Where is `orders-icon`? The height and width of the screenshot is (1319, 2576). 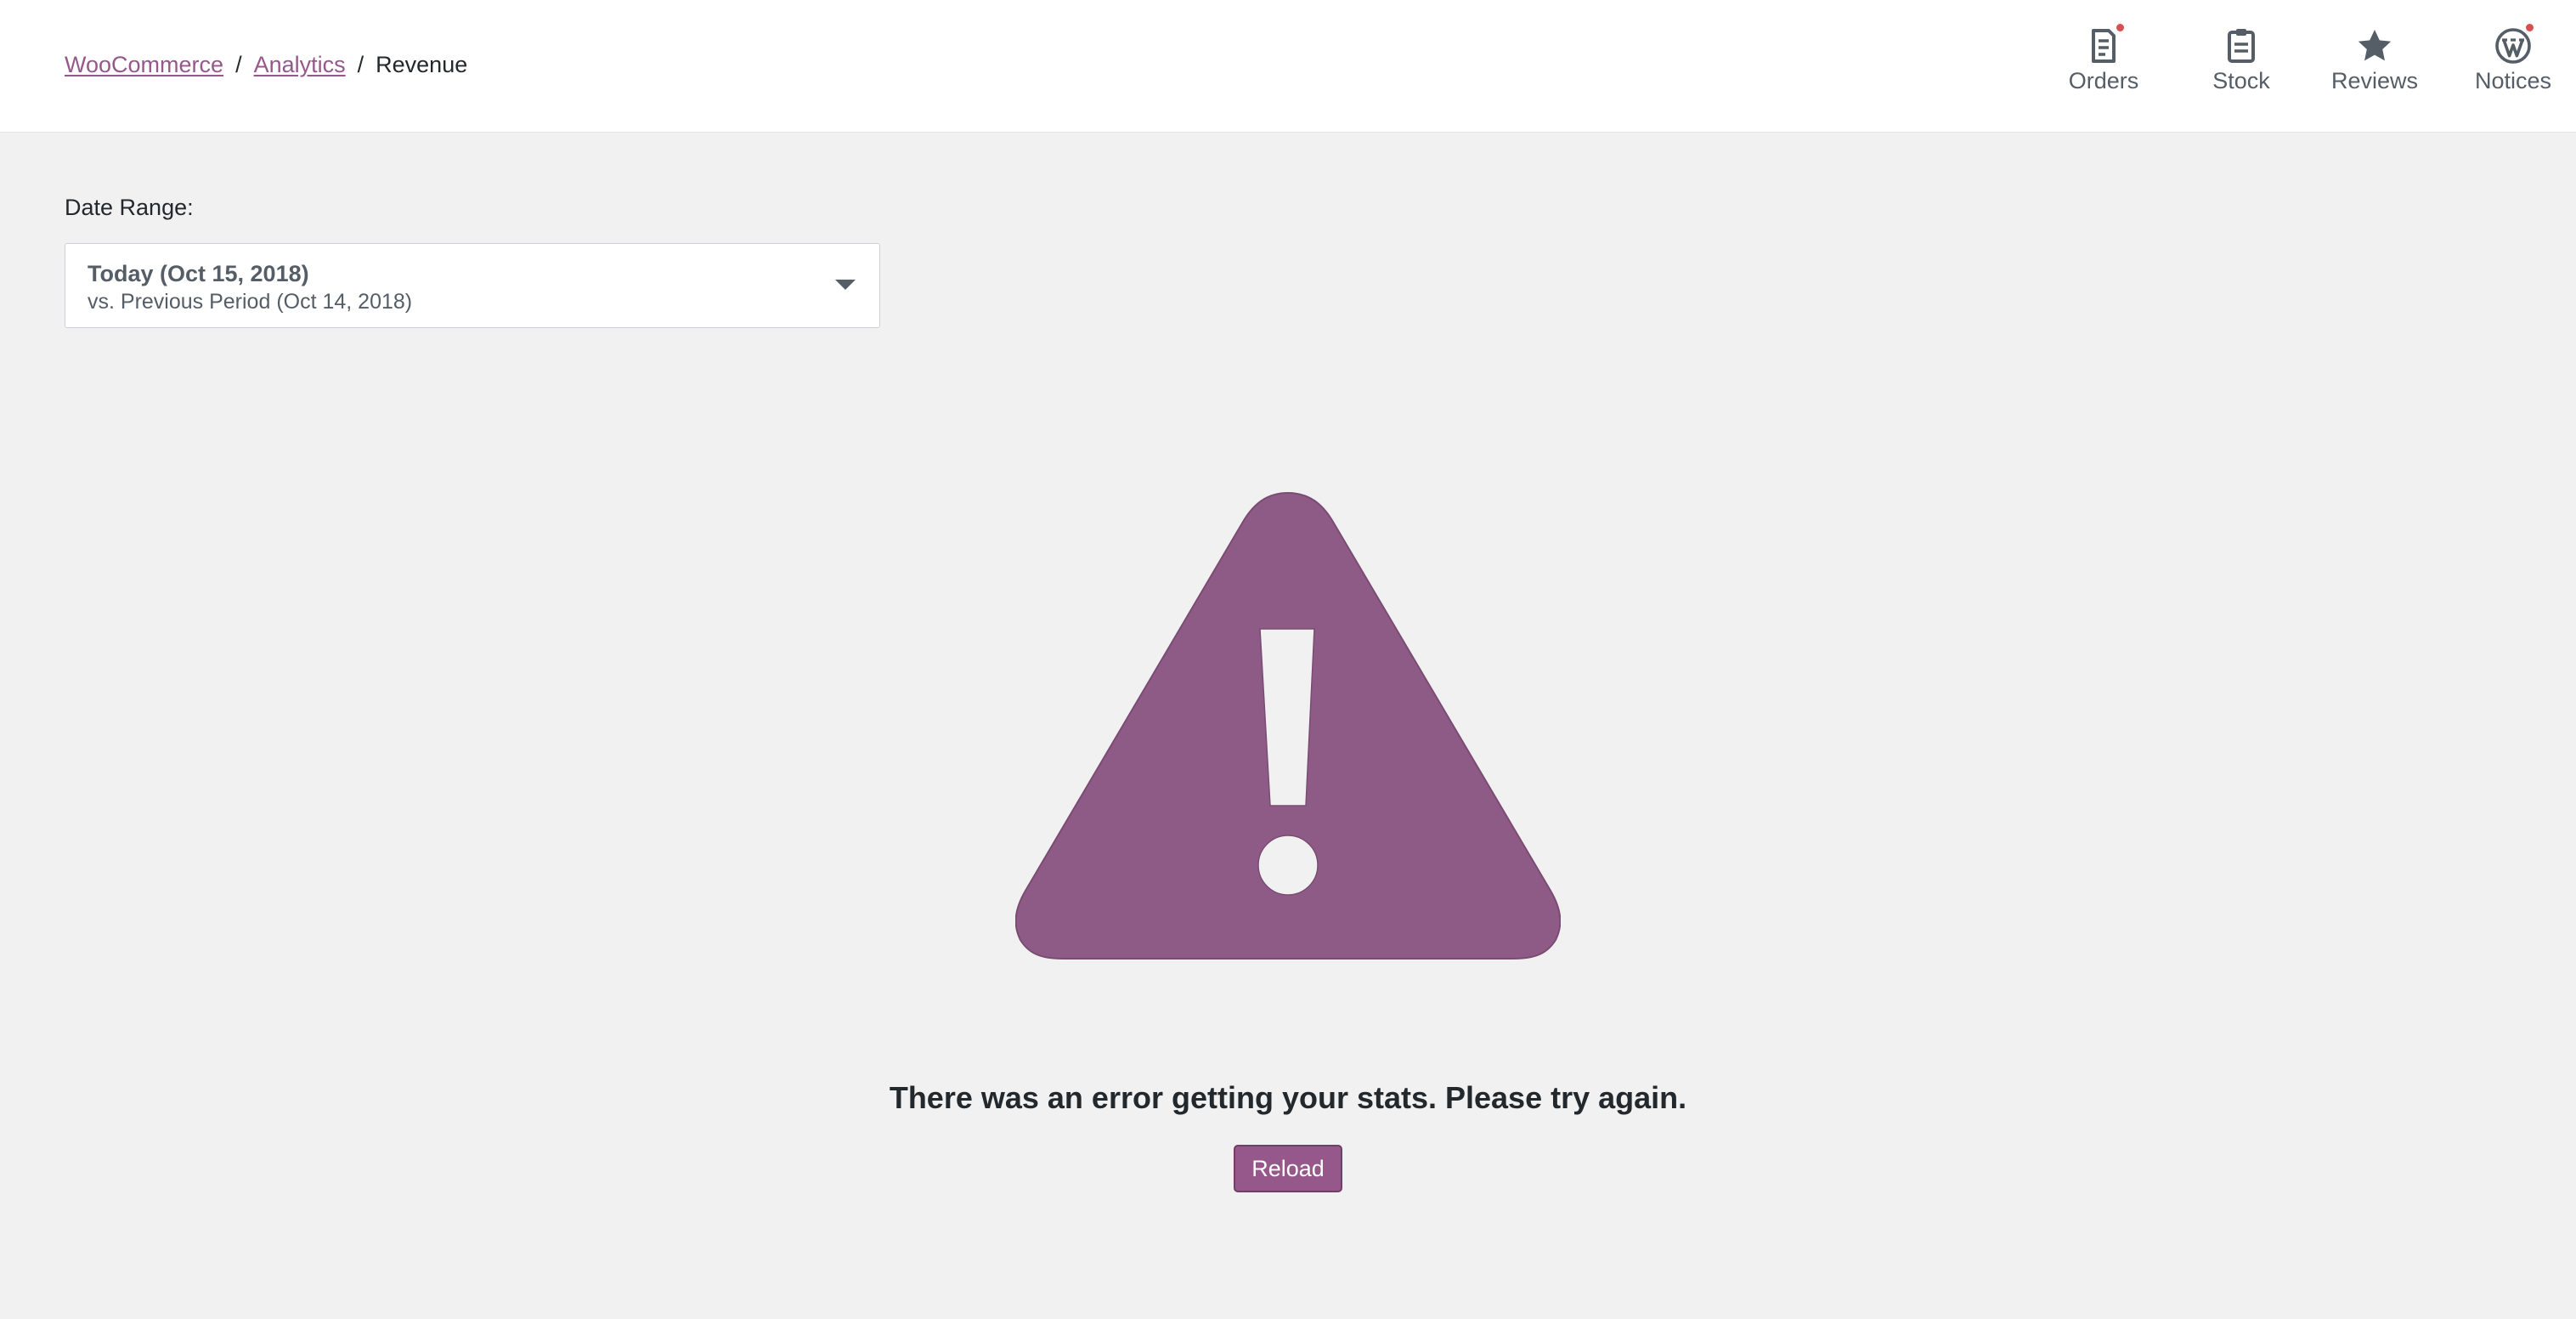
orders-icon is located at coordinates (2104, 44).